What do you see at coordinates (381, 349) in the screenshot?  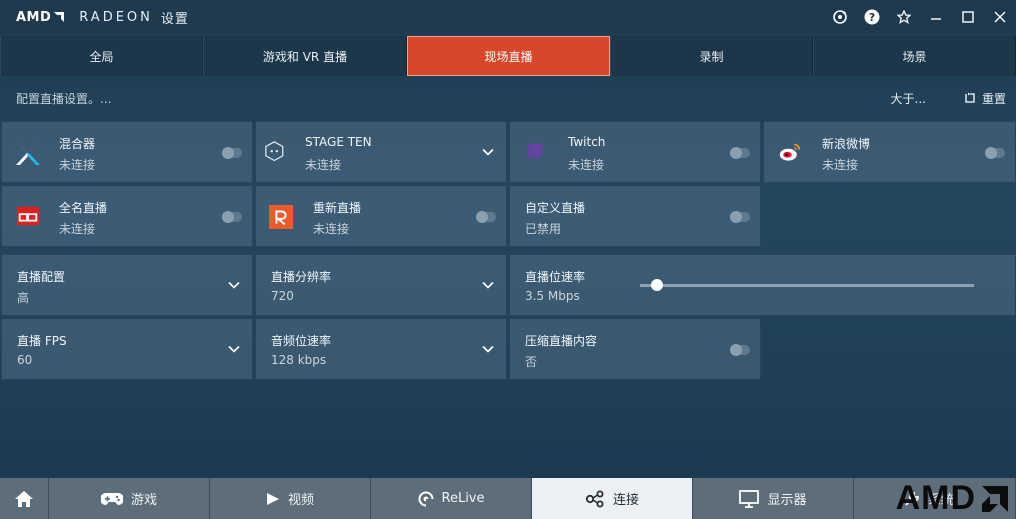 I see `audio-bitrate-setting: 音频位速率 128 kbps` at bounding box center [381, 349].